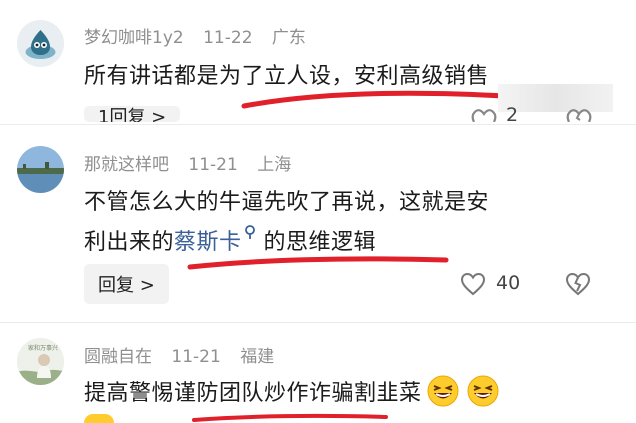  I want to click on reply-label: 回复 >, so click(126, 285).